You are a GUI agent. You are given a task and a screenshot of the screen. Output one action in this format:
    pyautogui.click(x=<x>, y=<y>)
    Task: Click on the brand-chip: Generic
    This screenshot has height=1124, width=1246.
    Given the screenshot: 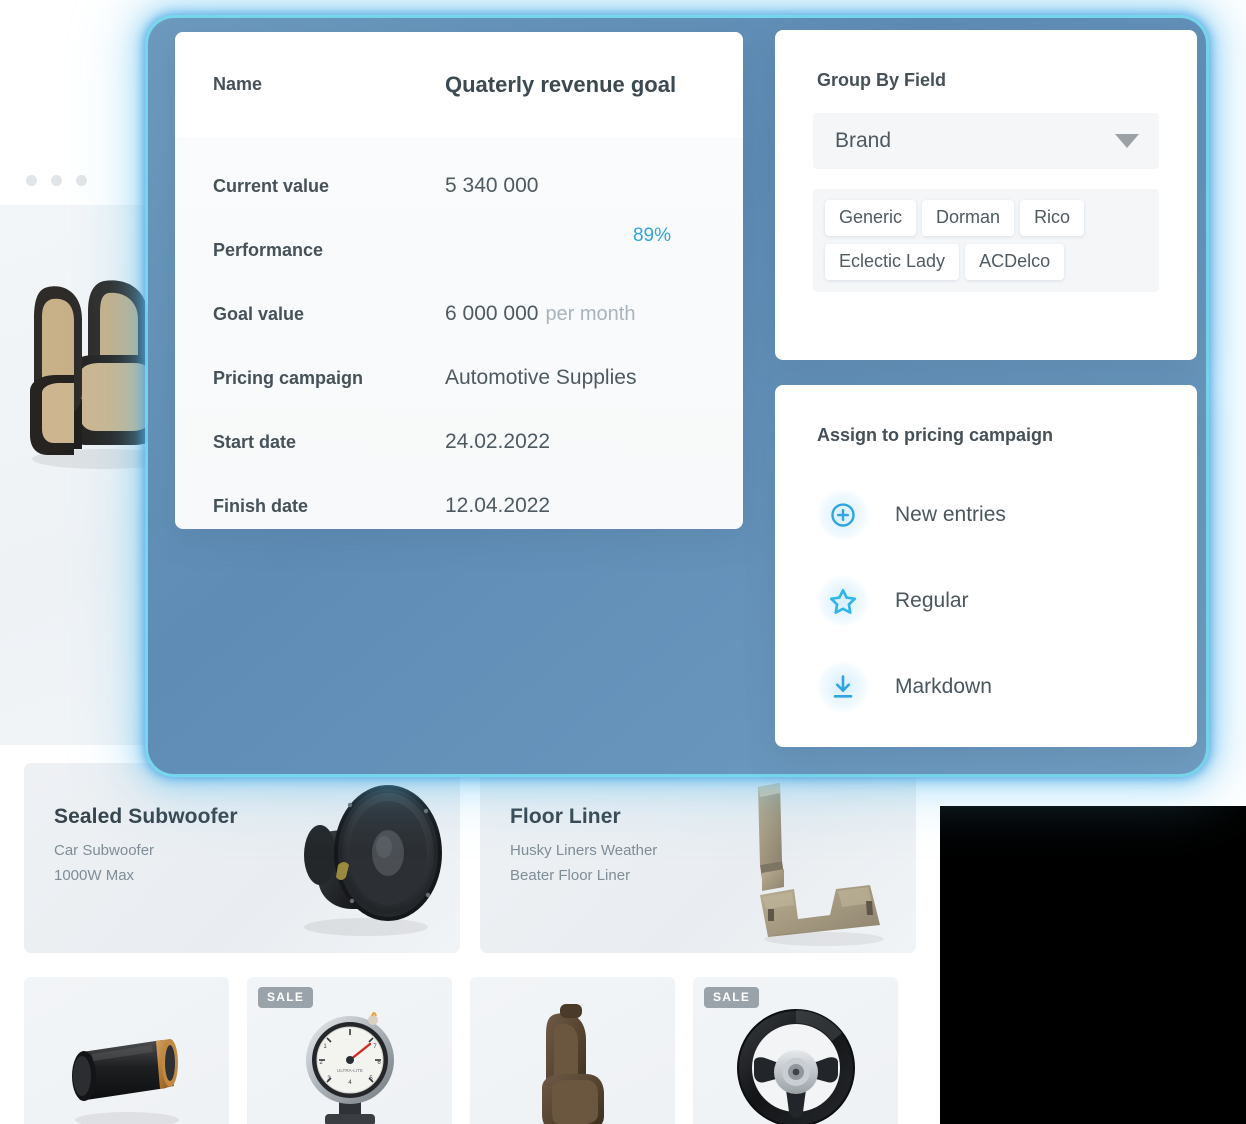 What is the action you would take?
    pyautogui.click(x=871, y=218)
    